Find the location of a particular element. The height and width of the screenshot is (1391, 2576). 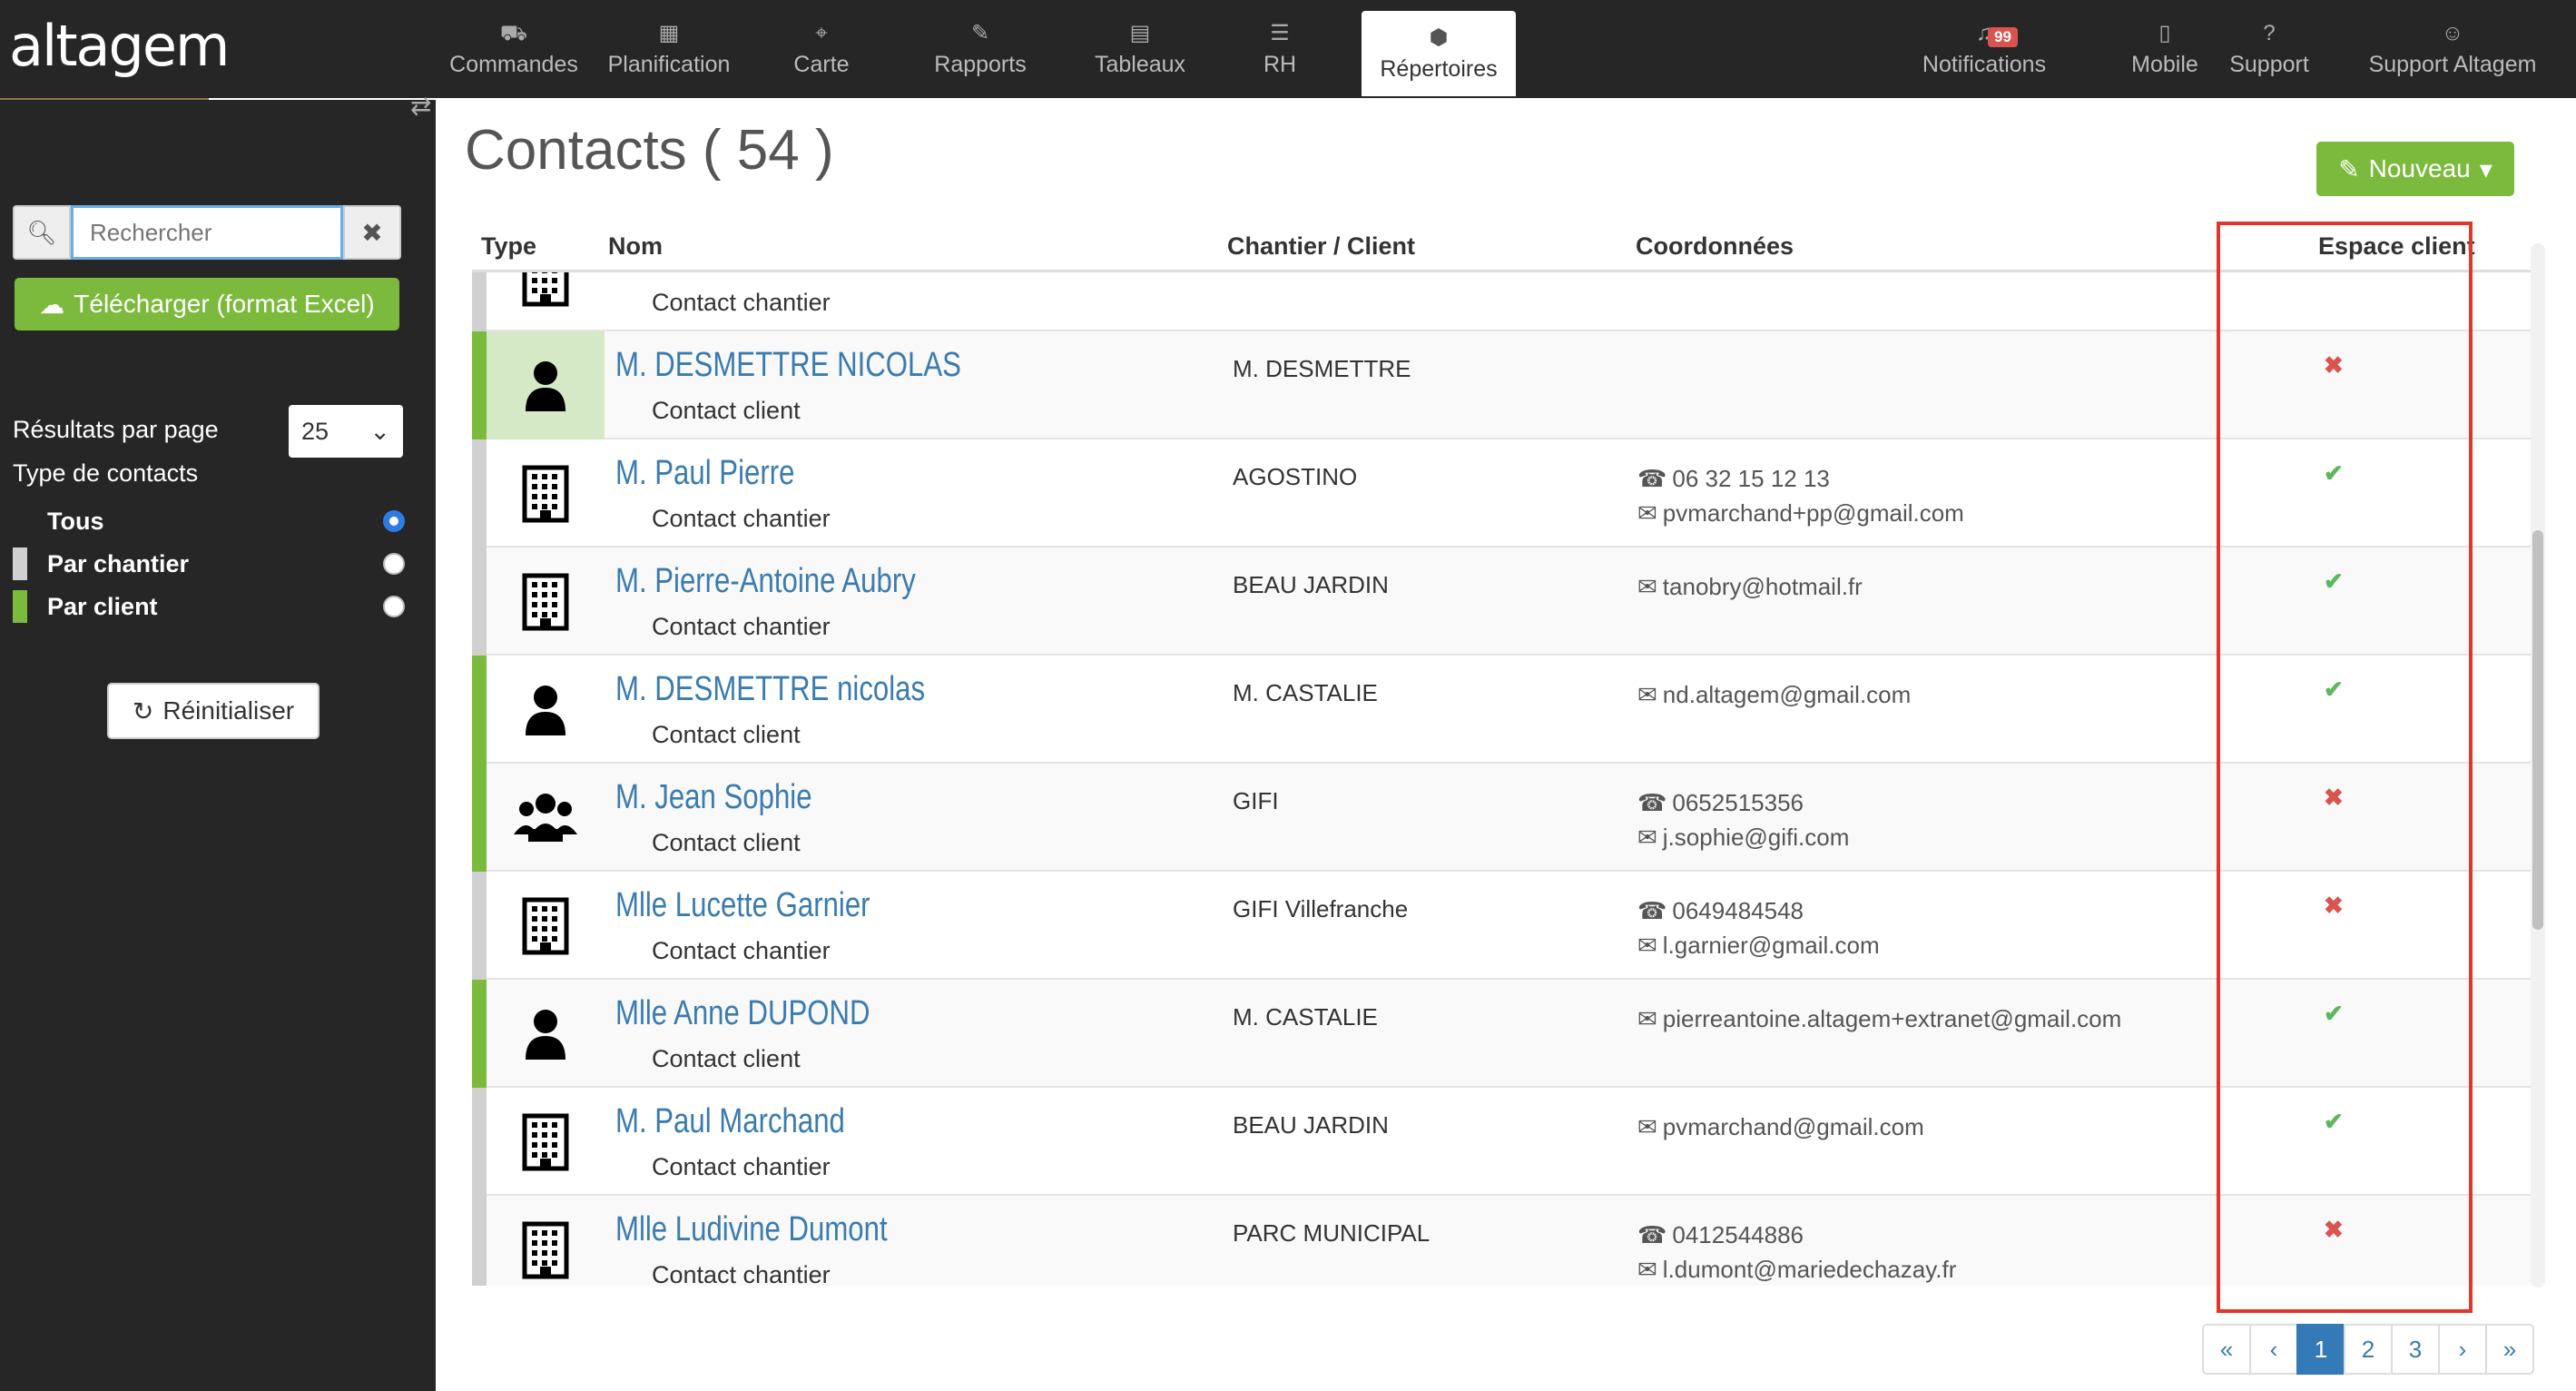

column-coordonnees: Coordonnées is located at coordinates (1715, 247).